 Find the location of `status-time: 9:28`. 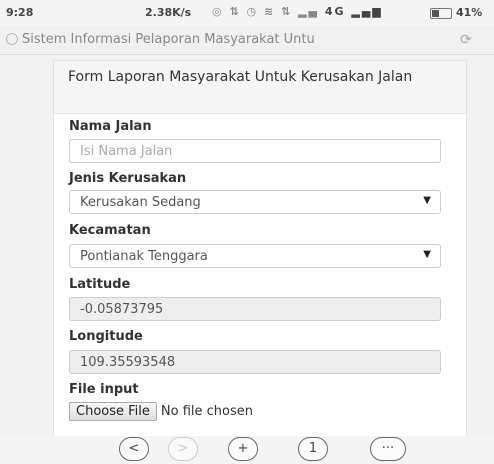

status-time: 9:28 is located at coordinates (20, 12).